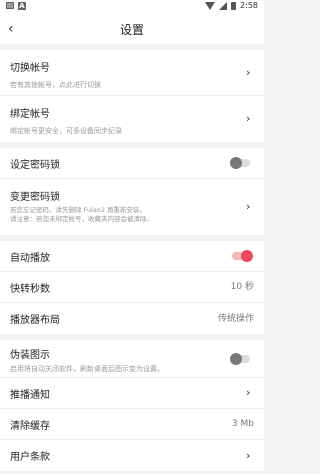 This screenshot has height=474, width=320. I want to click on image-notification-icon, so click(10, 5).